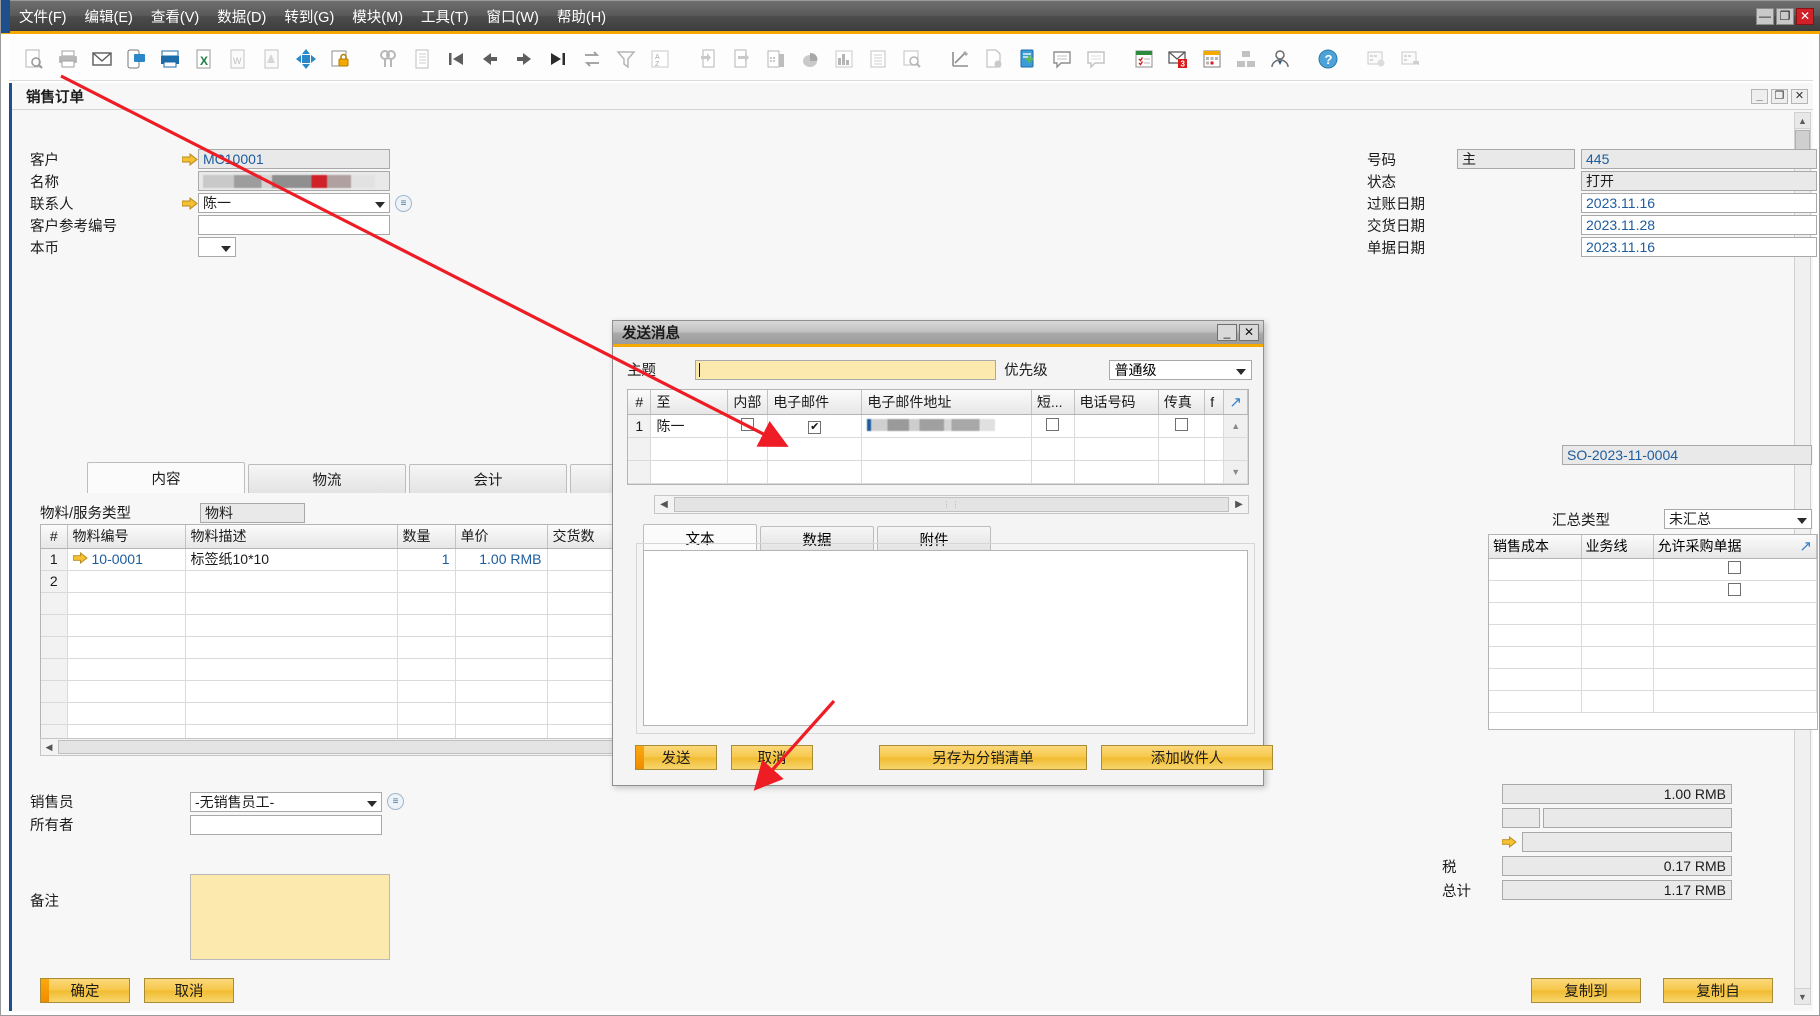 The width and height of the screenshot is (1820, 1016). I want to click on cell-email-address, so click(946, 426).